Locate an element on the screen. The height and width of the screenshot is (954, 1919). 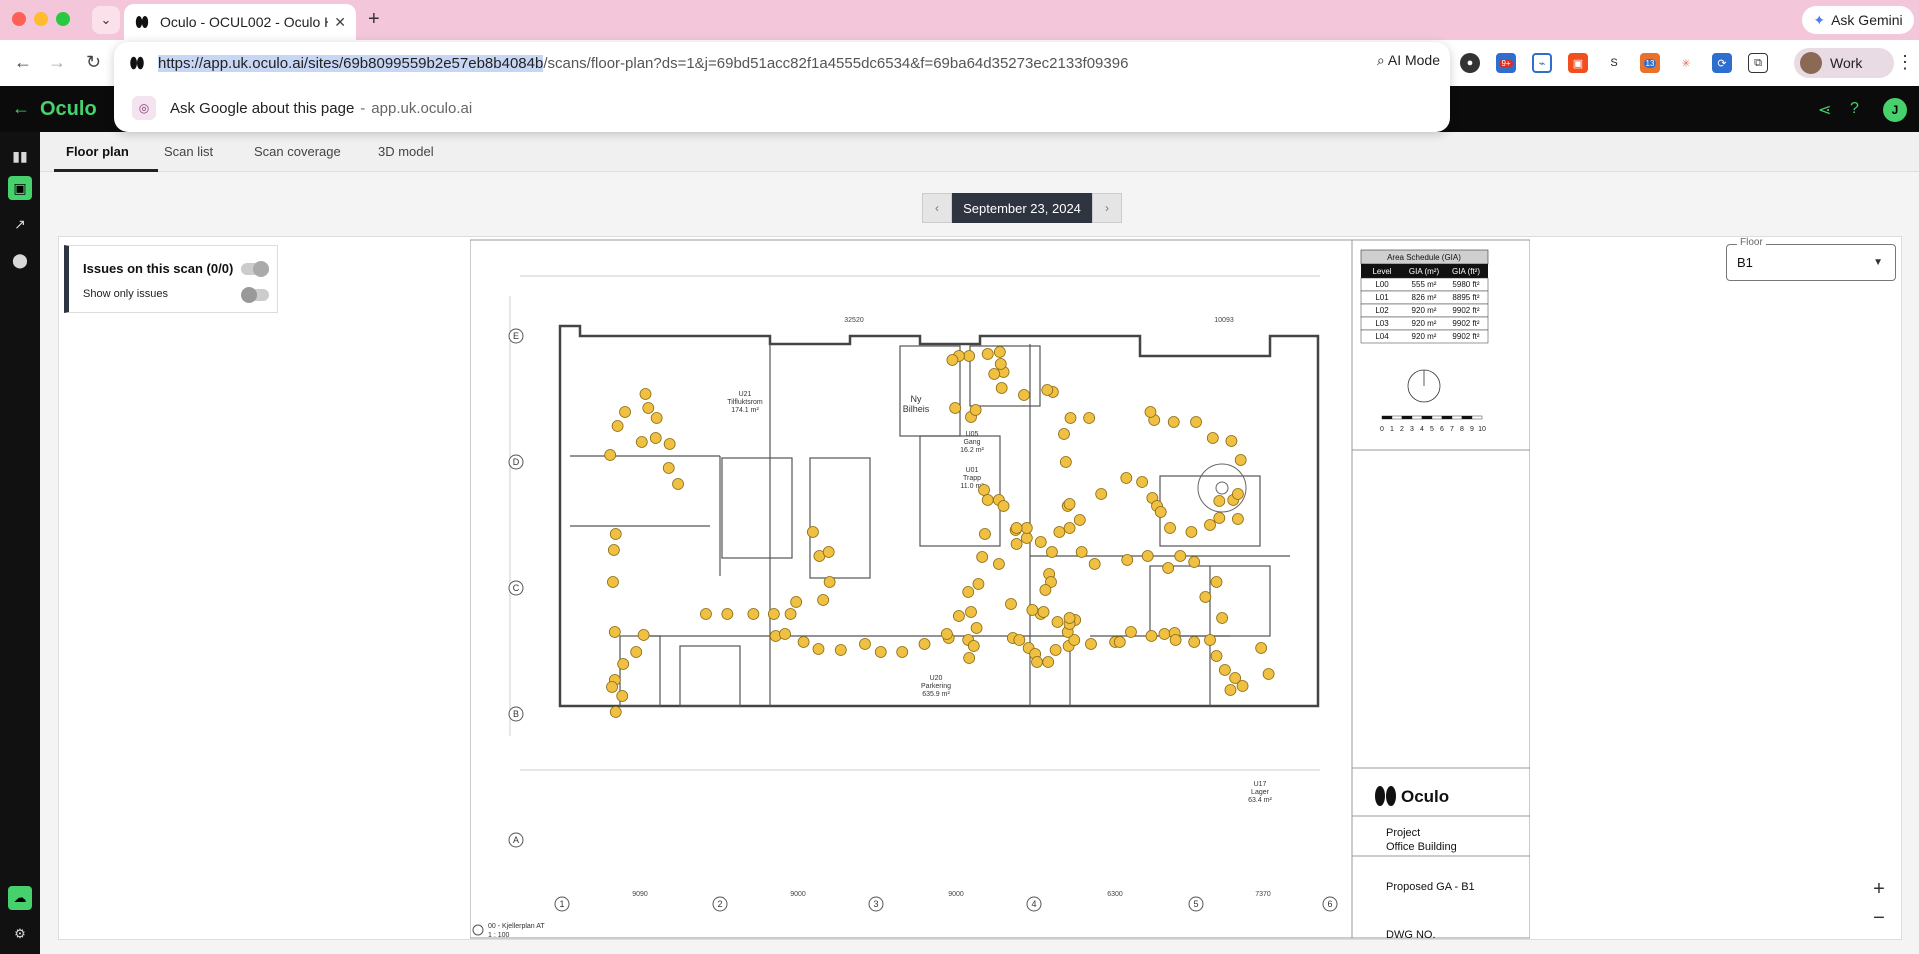
location-pin-icon: ⬤ is located at coordinates (20, 260).